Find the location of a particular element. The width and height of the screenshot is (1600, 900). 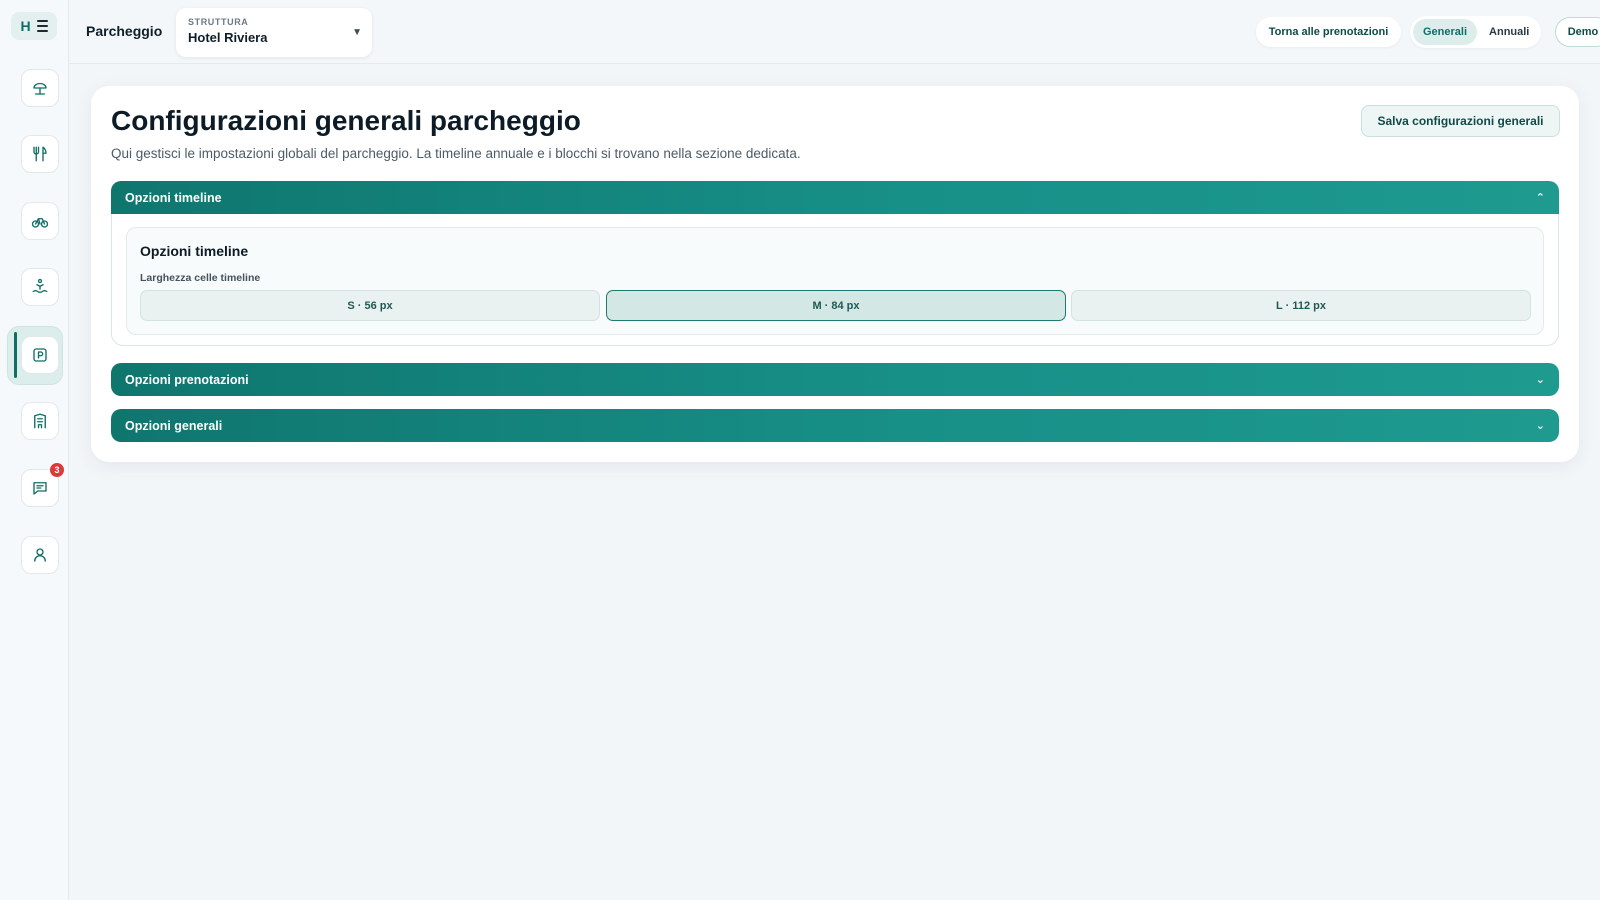

accordion-header-prenotazioni: Opzioni prenotazioni ⌄ is located at coordinates (835, 379).